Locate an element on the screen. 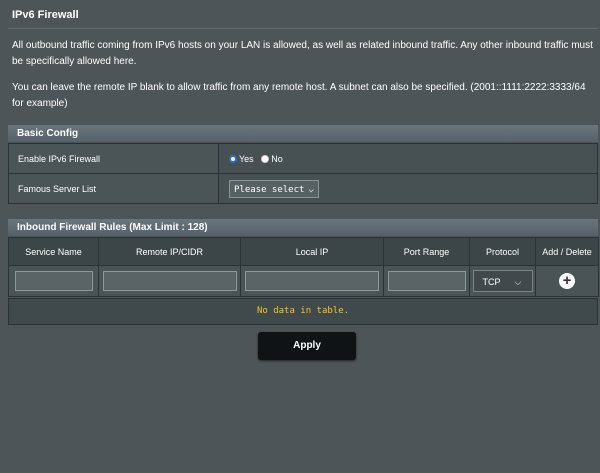 The width and height of the screenshot is (600, 473). page-title: IPv6 Firewall is located at coordinates (45, 15).